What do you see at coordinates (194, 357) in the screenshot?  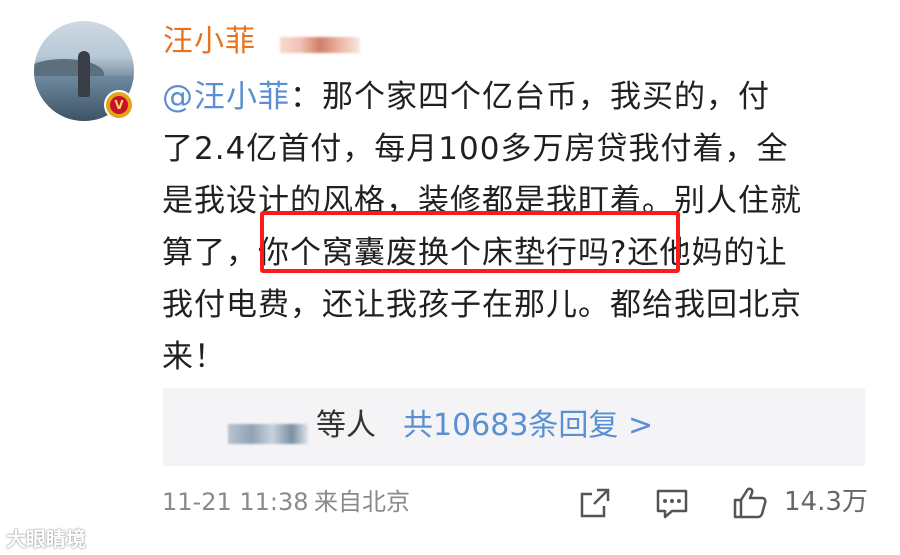 I see `content-line6: 来！` at bounding box center [194, 357].